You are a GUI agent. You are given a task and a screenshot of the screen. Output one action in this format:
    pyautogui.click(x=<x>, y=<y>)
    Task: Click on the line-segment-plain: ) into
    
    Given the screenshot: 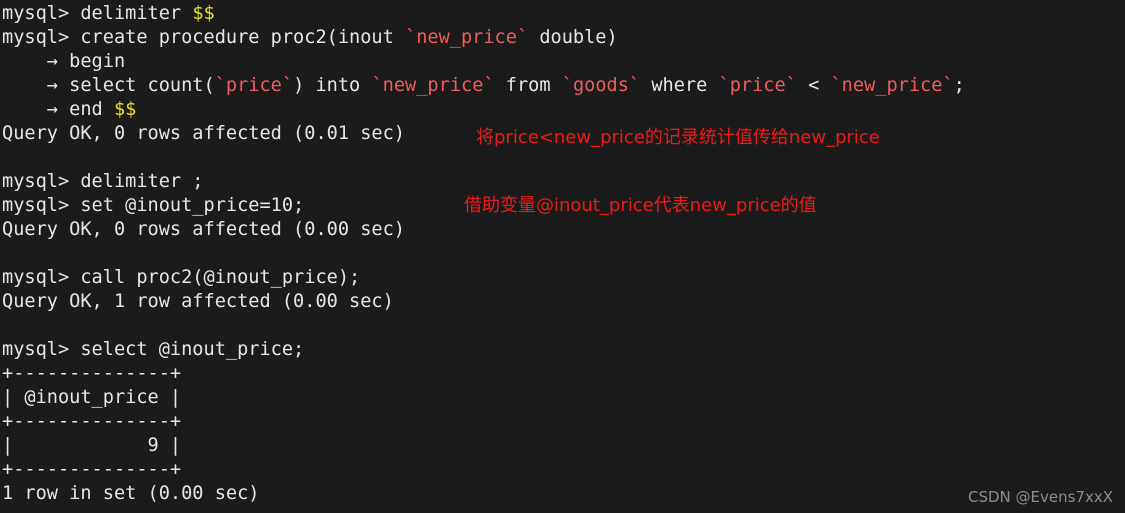 What is the action you would take?
    pyautogui.click(x=332, y=85)
    